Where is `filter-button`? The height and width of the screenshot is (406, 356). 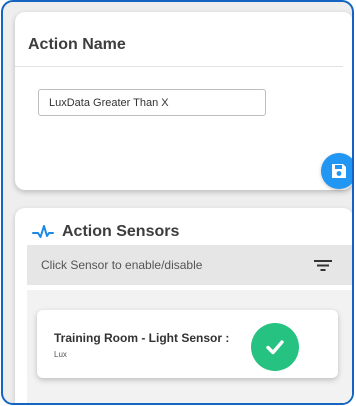
filter-button is located at coordinates (323, 265).